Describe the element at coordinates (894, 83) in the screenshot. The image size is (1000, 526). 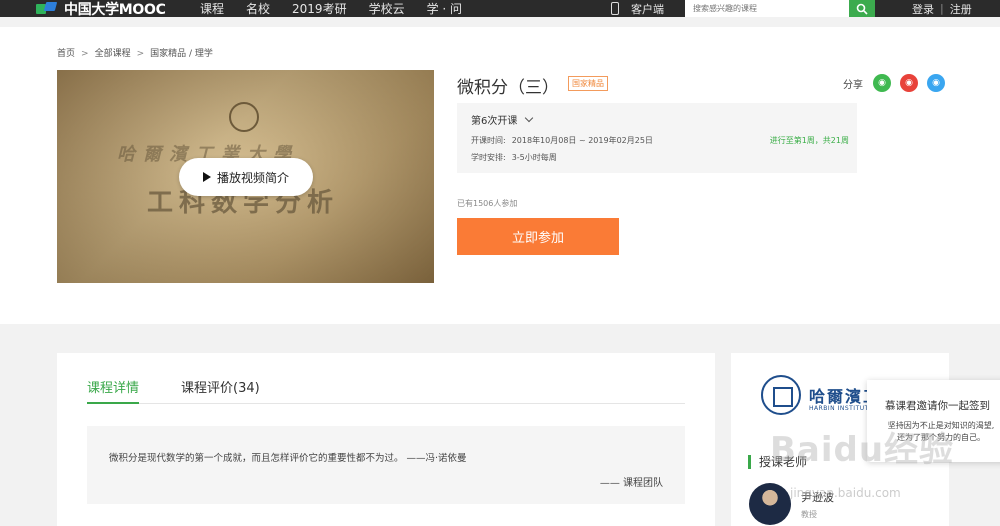
I see `share-bar: 分享 ◉ ◉ ◉` at that location.